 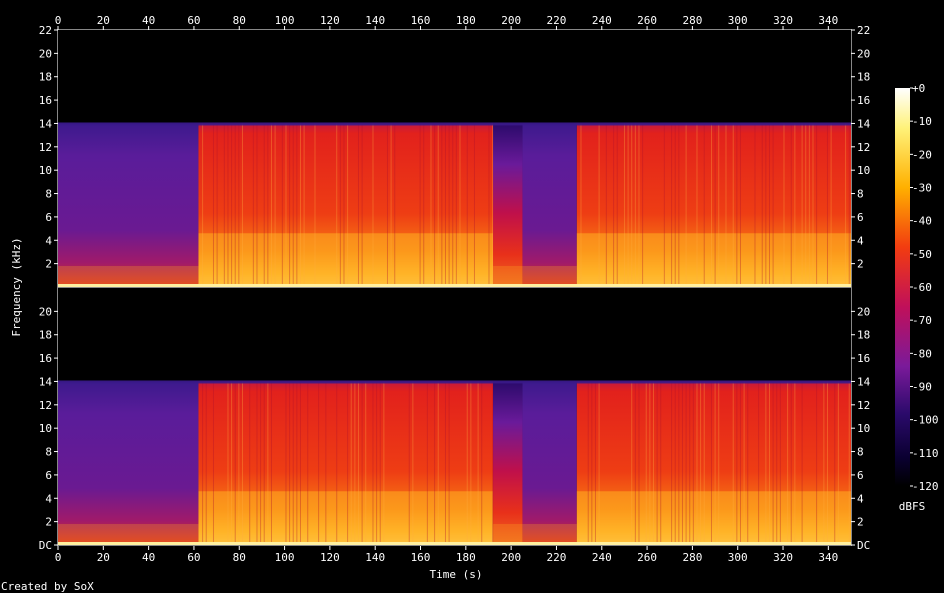 What do you see at coordinates (58, 557) in the screenshot?
I see `x-tick-label: 0` at bounding box center [58, 557].